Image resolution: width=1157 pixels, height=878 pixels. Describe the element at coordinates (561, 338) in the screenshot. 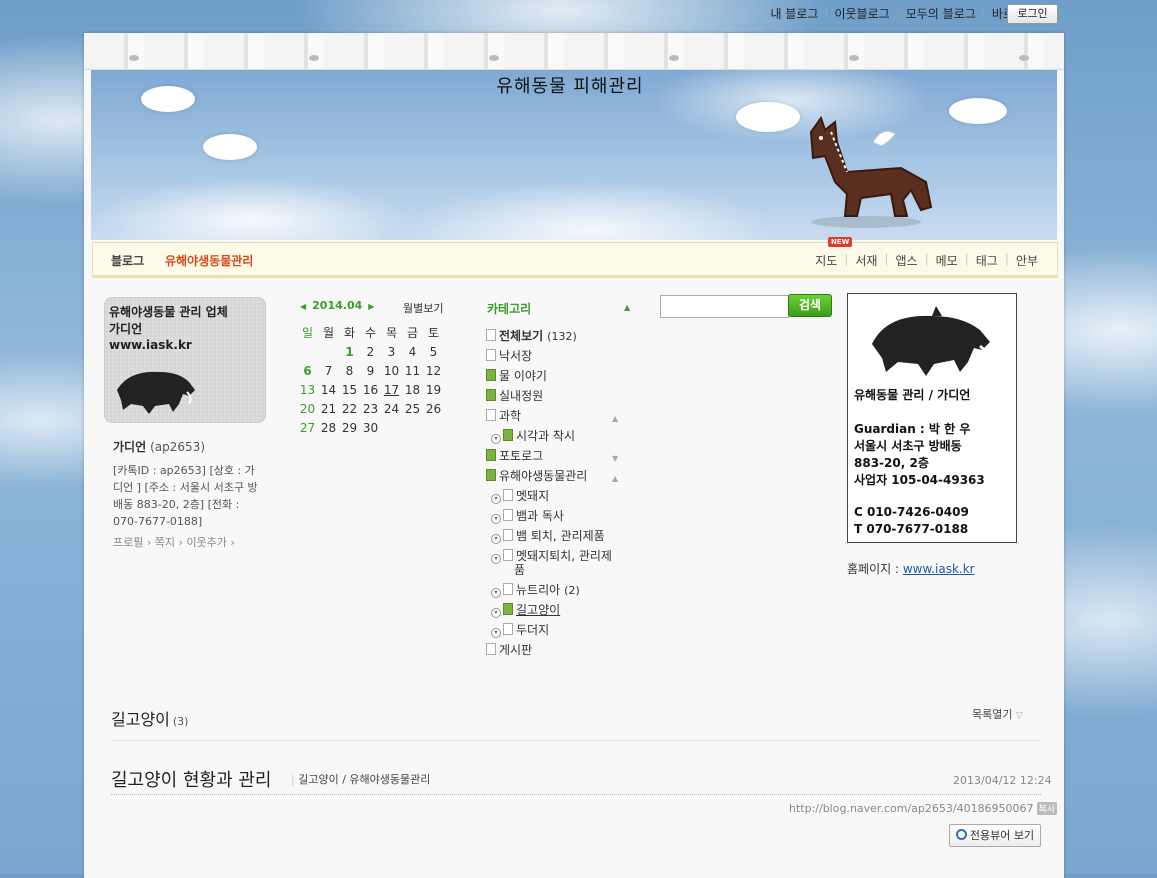

I see `category-all: 전체보기 (132)` at that location.